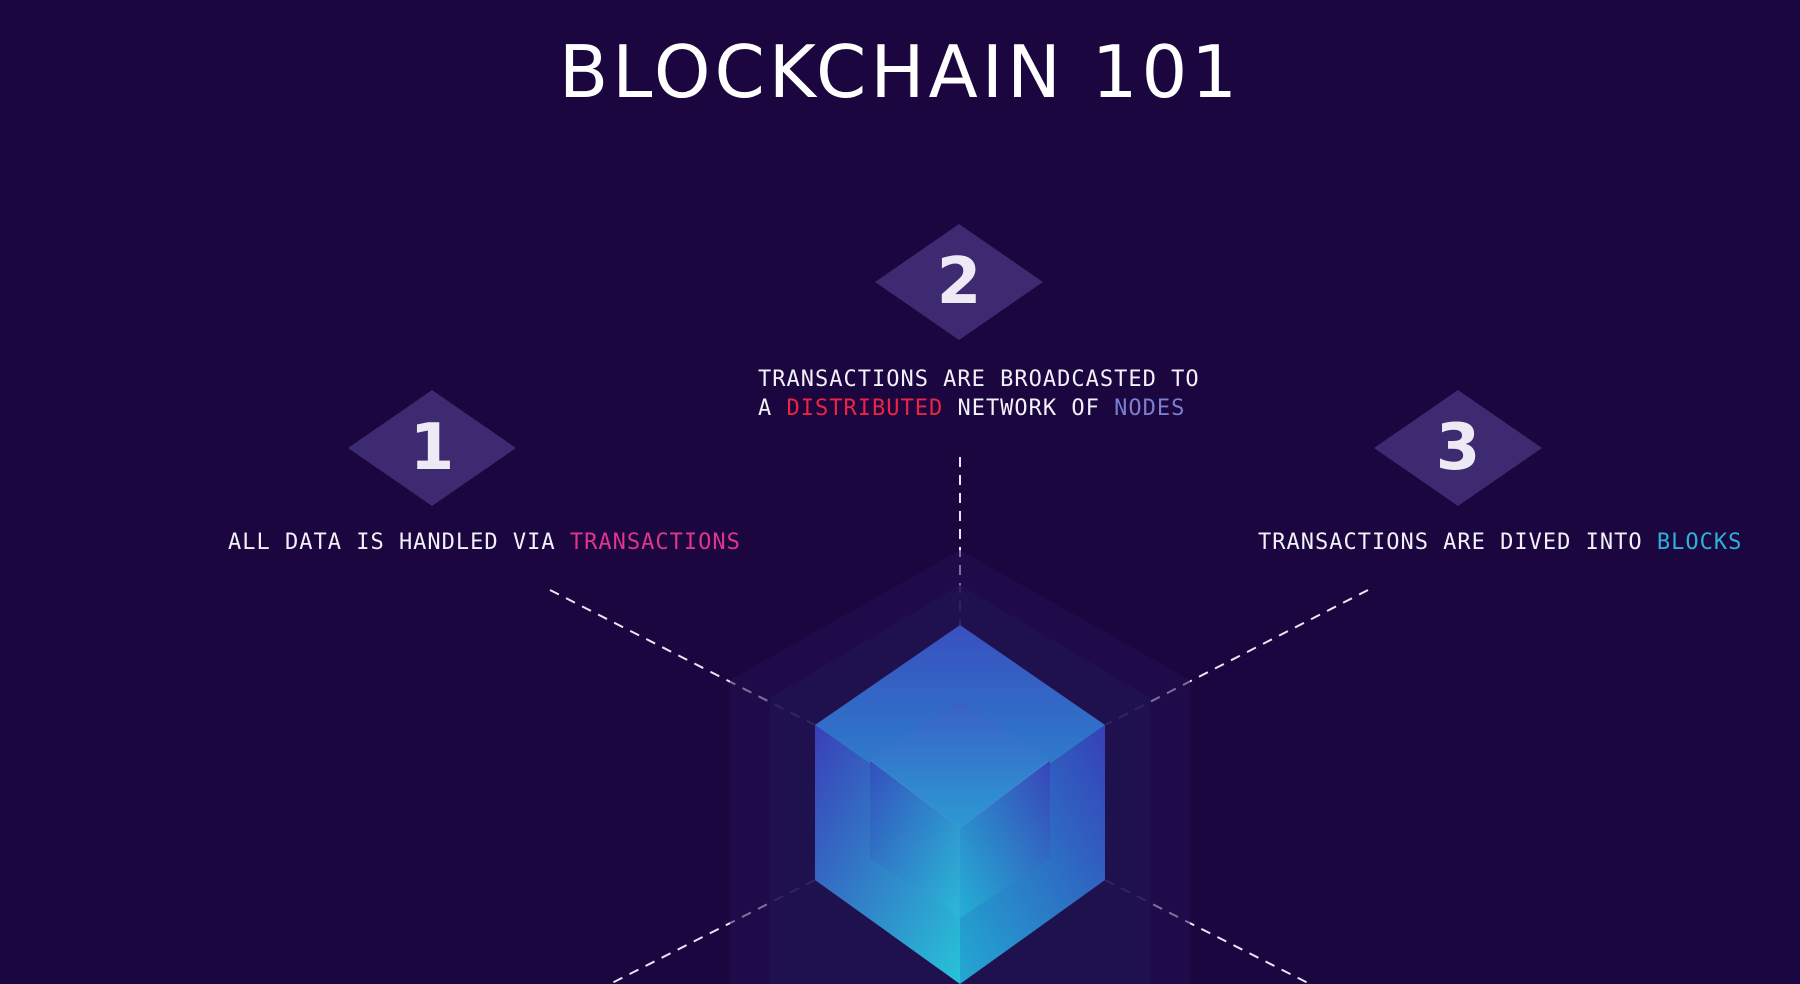 Image resolution: width=1800 pixels, height=984 pixels. What do you see at coordinates (399, 542) in the screenshot?
I see `step-1-text: ALL DATA IS HANDLED VIA` at bounding box center [399, 542].